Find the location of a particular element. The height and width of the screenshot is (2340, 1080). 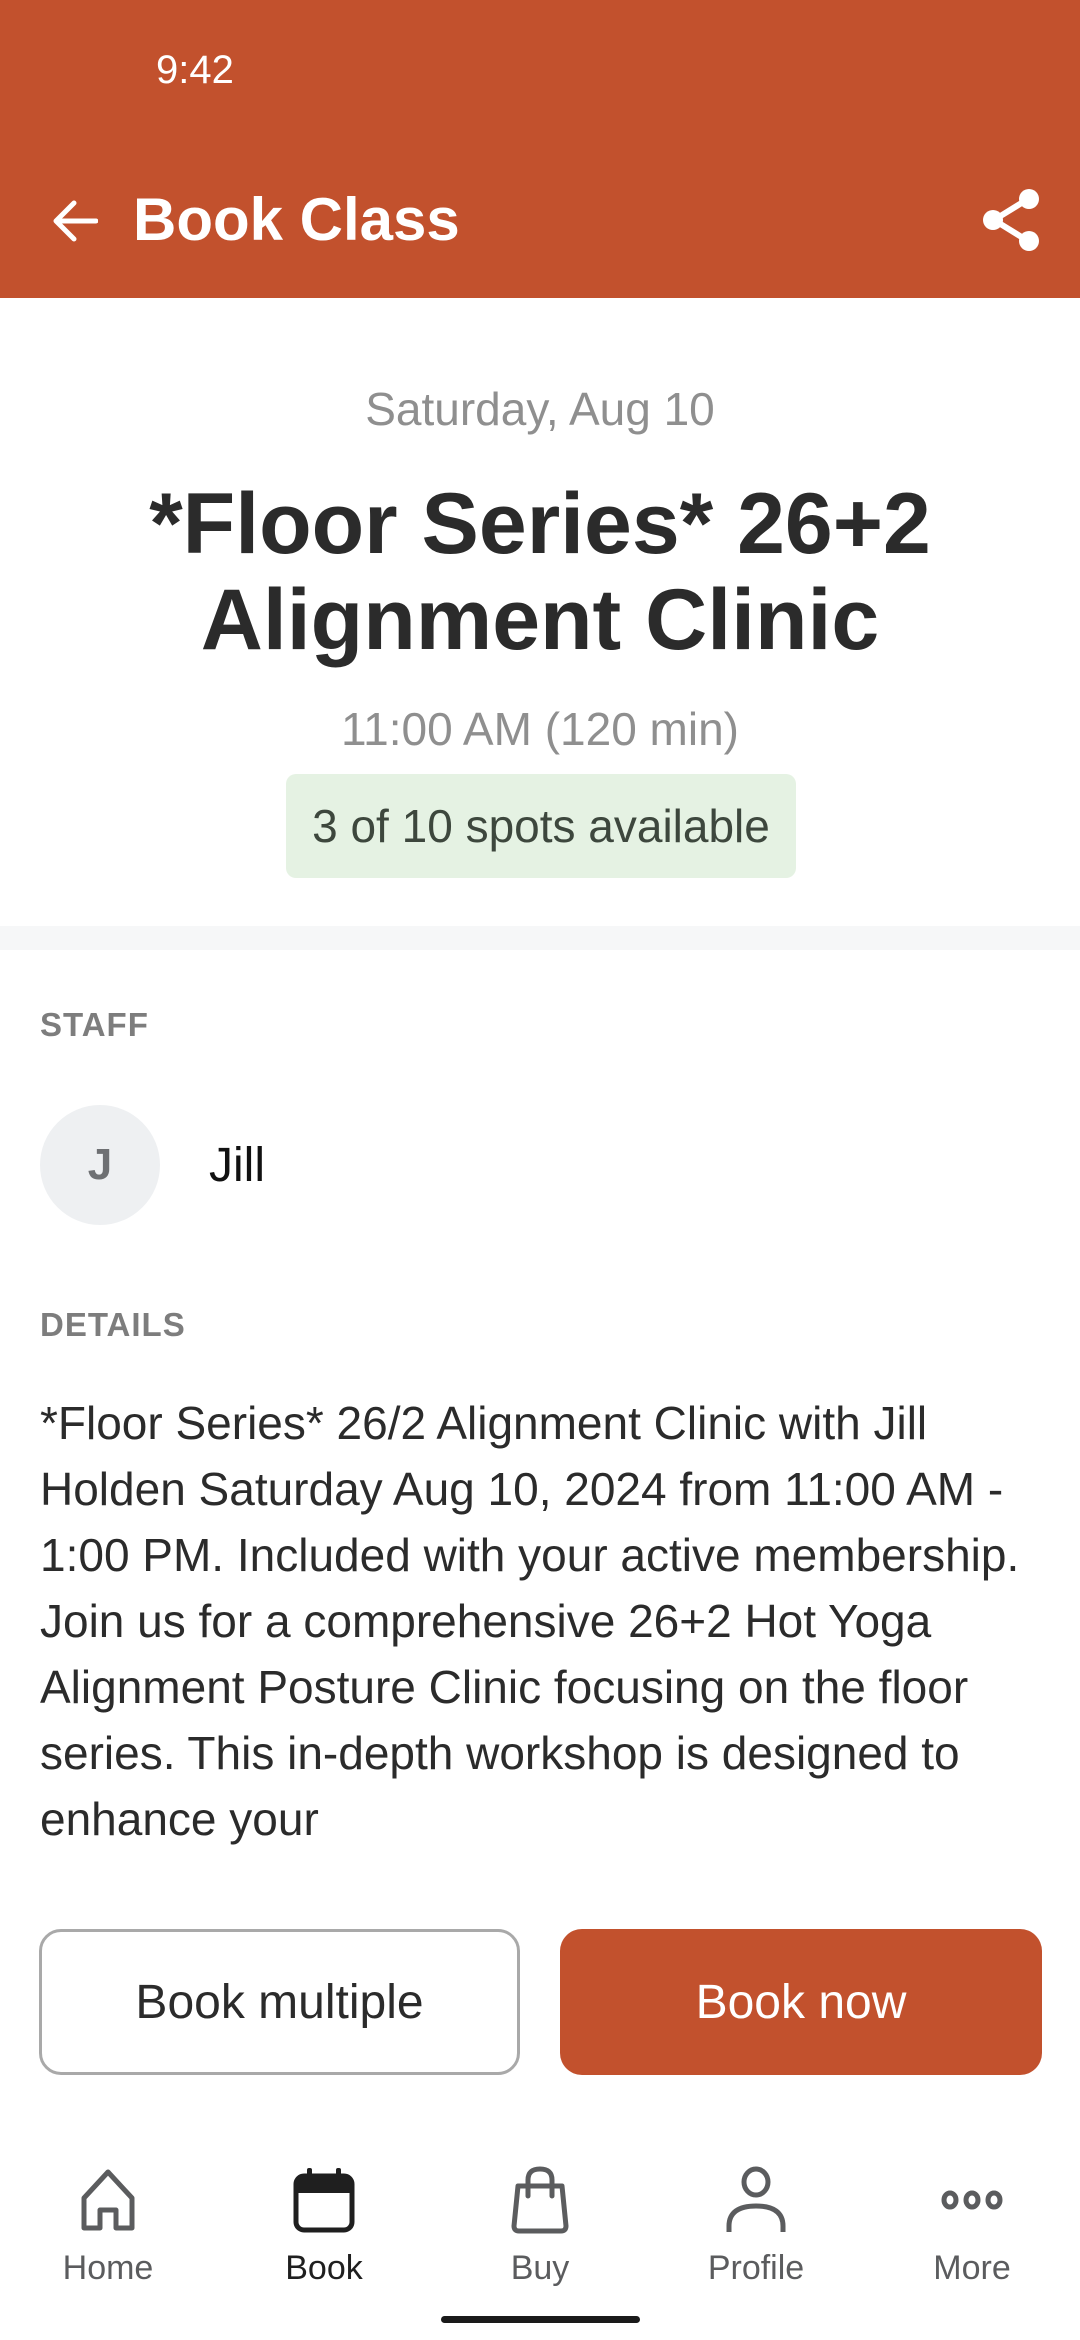

share-button is located at coordinates (1012, 220).